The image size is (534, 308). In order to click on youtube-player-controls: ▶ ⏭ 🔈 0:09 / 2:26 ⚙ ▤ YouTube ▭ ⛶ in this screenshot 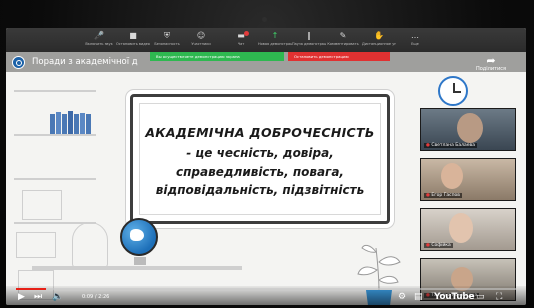, I will do `click(266, 295)`.